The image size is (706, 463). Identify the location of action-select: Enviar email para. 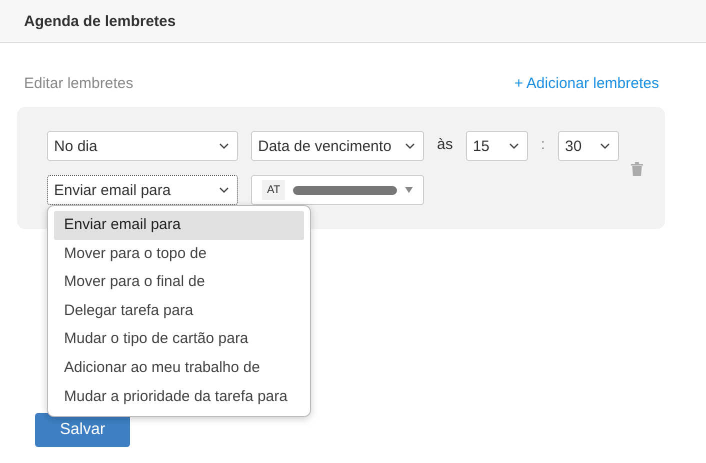
(142, 190).